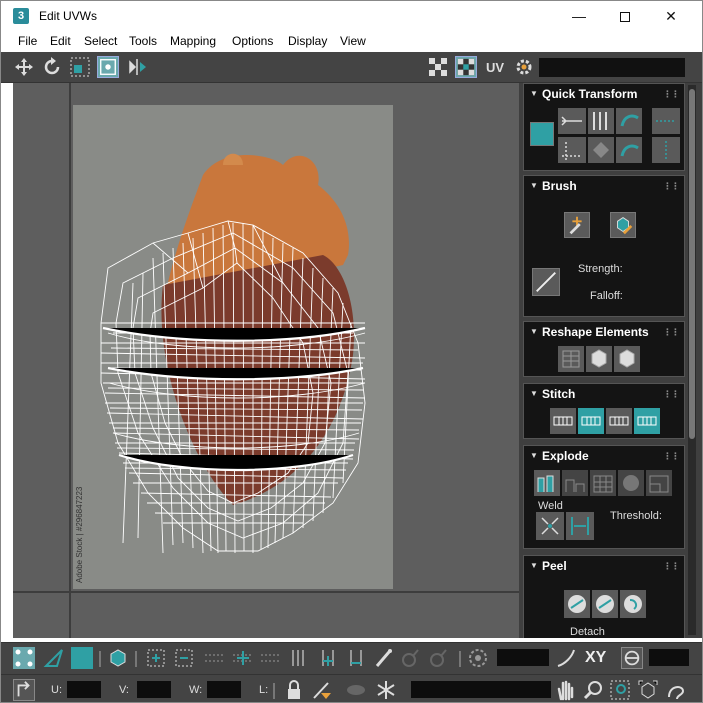  I want to click on move-icon, so click(24, 67).